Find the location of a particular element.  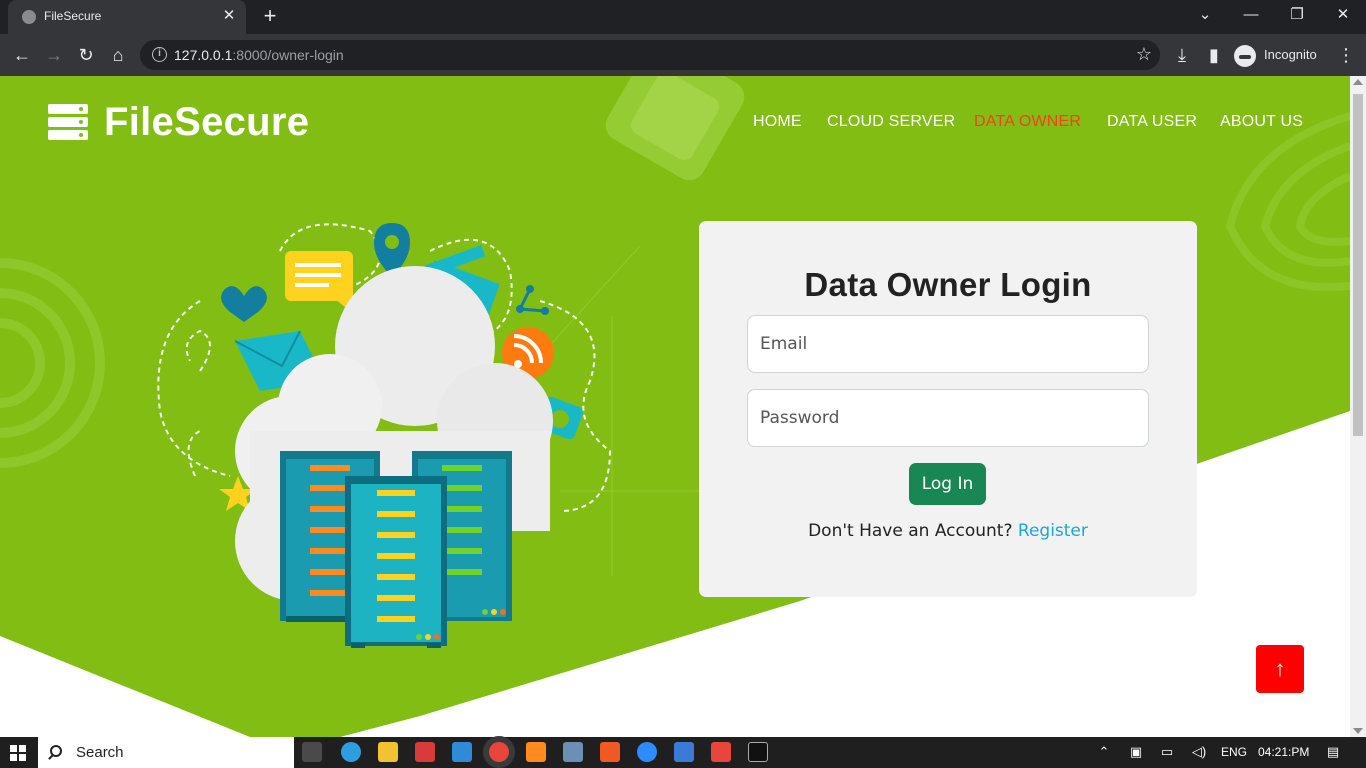

side-panel-icon: ▮ is located at coordinates (1214, 55).